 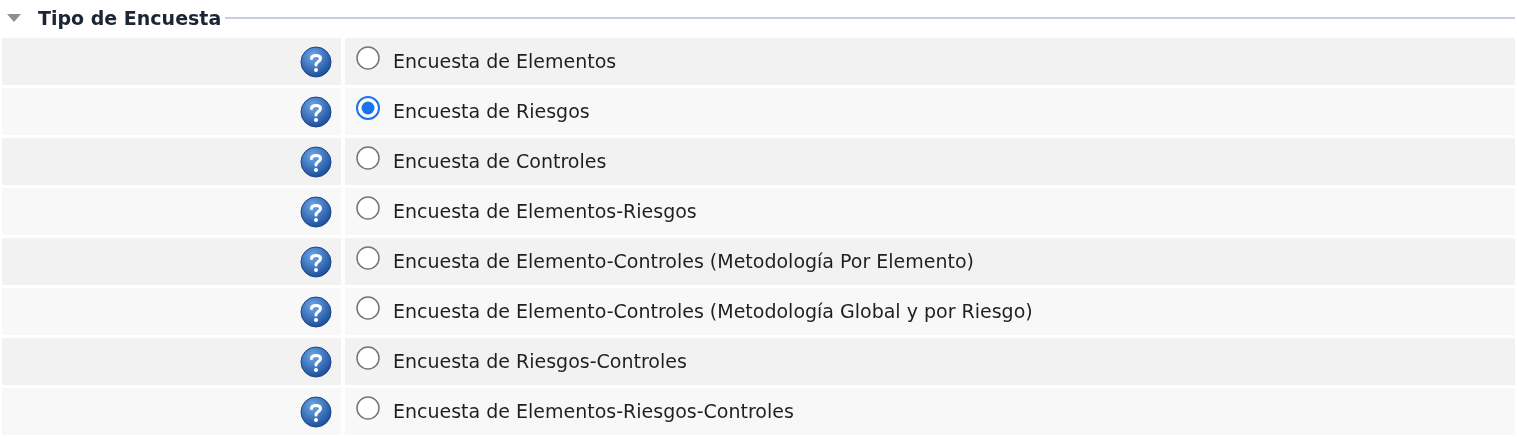 What do you see at coordinates (14, 18) in the screenshot?
I see `collapse-triangle-icon` at bounding box center [14, 18].